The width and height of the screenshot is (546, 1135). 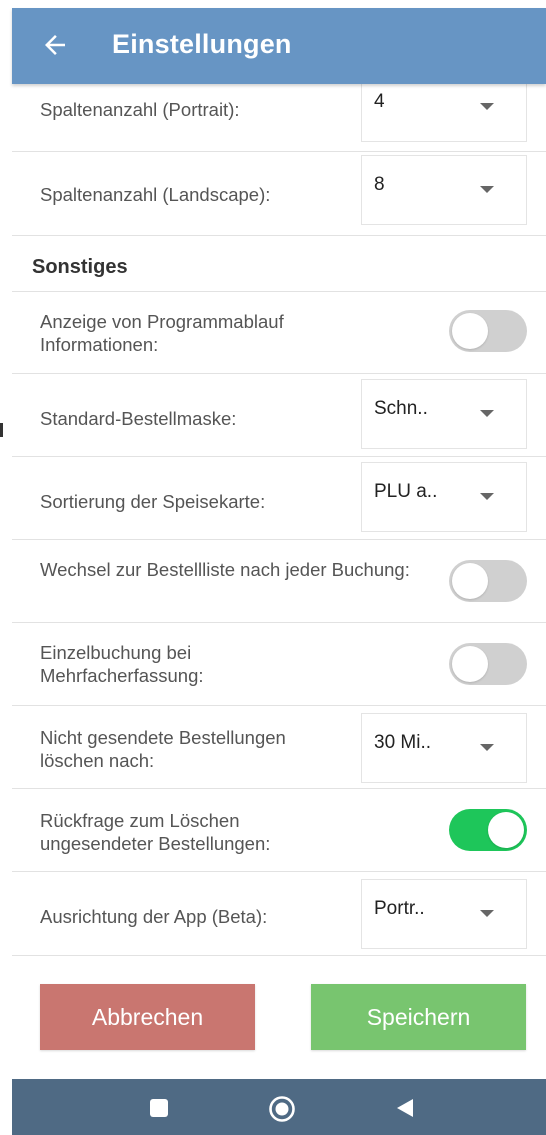 I want to click on setting-row-columns-portrait: Spaltenanzahl (Portrait): 4, so click(x=279, y=112).